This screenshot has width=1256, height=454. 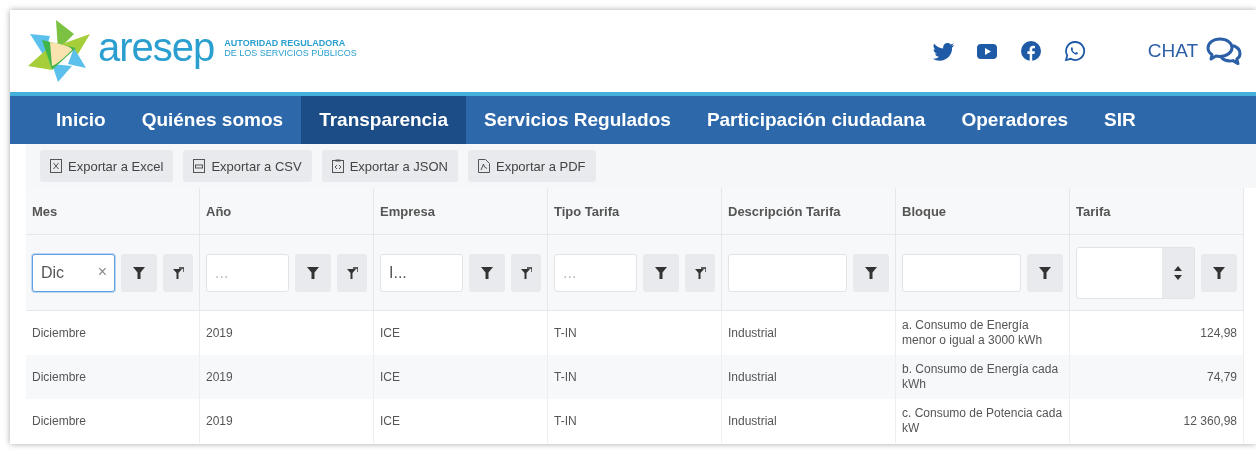 I want to click on chat-link: CHAT, so click(x=1172, y=51).